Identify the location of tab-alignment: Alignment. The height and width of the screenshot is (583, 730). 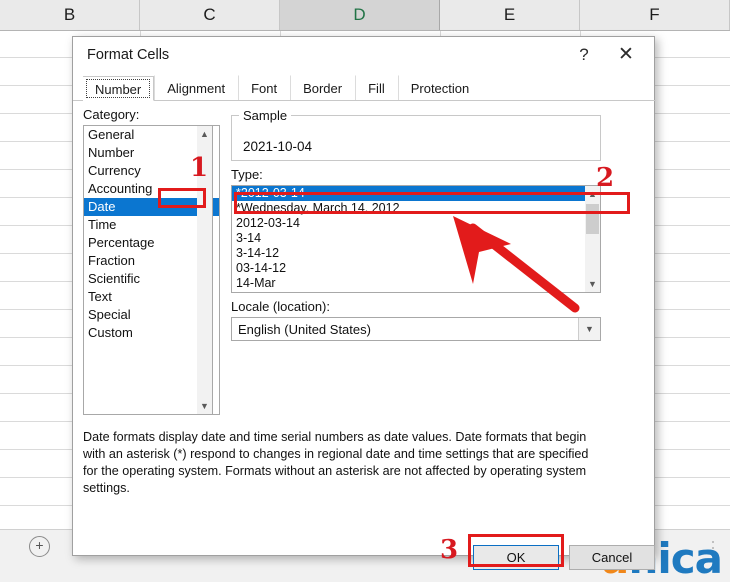
(196, 87).